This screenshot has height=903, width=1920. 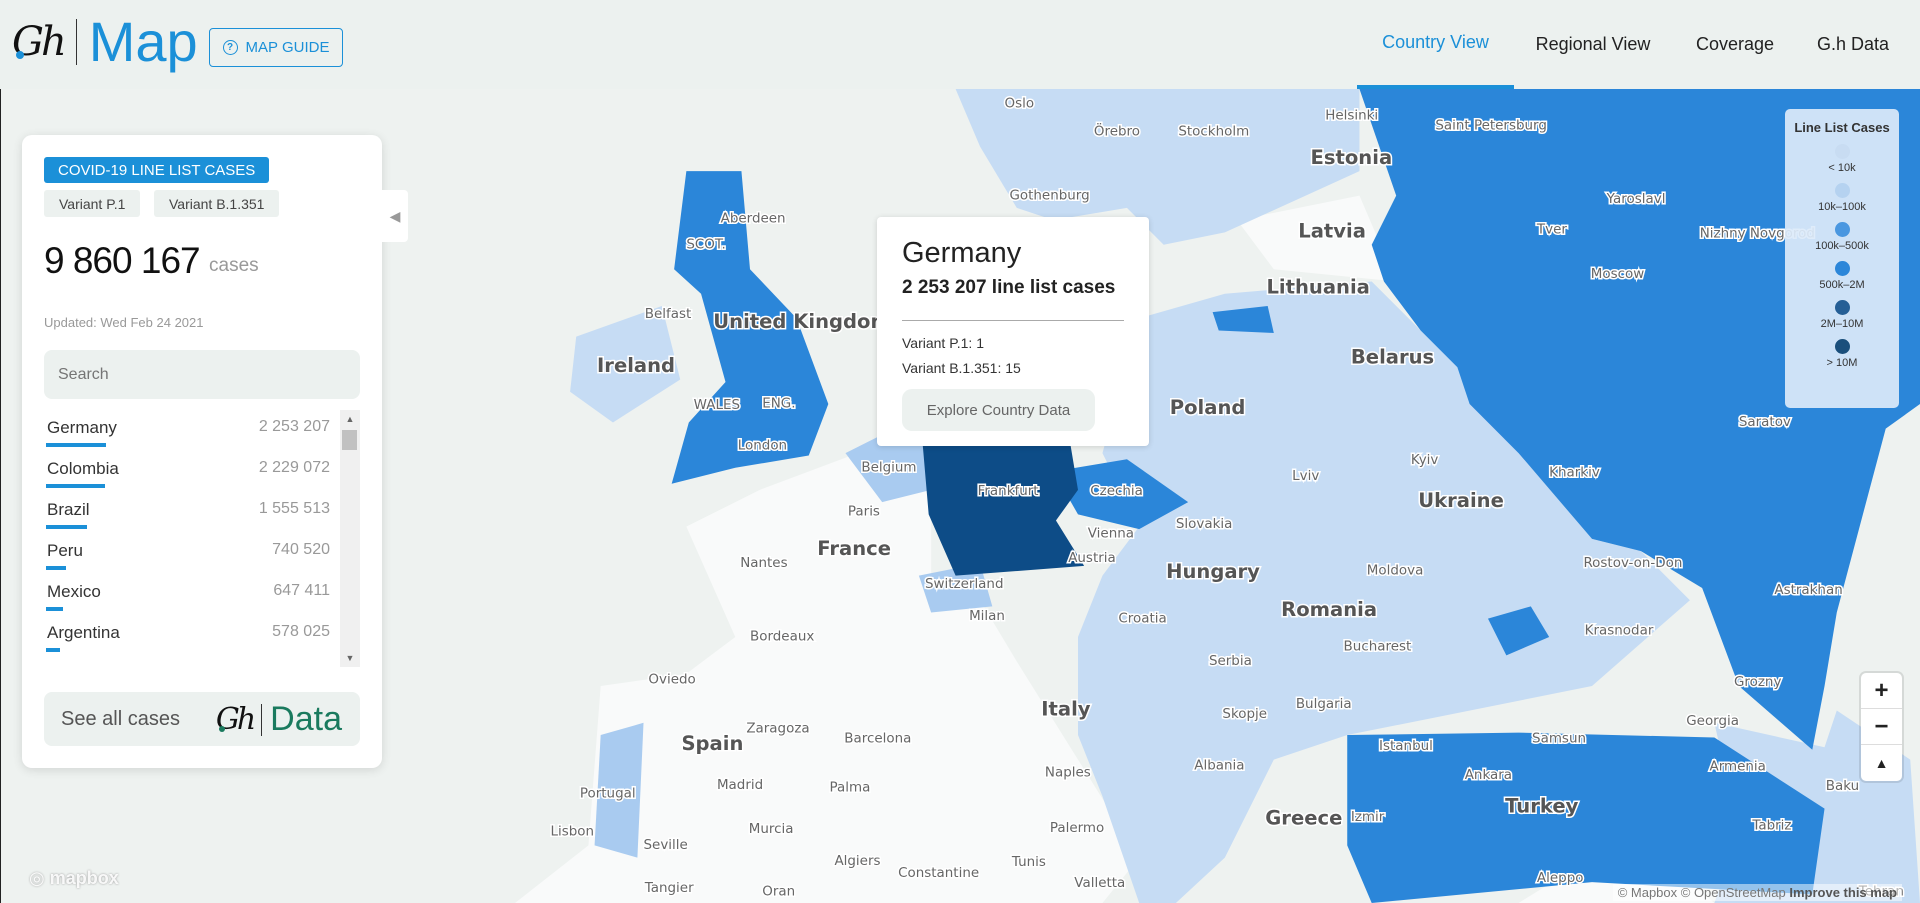 I want to click on improve-map-link: Improve this map, so click(x=1843, y=892).